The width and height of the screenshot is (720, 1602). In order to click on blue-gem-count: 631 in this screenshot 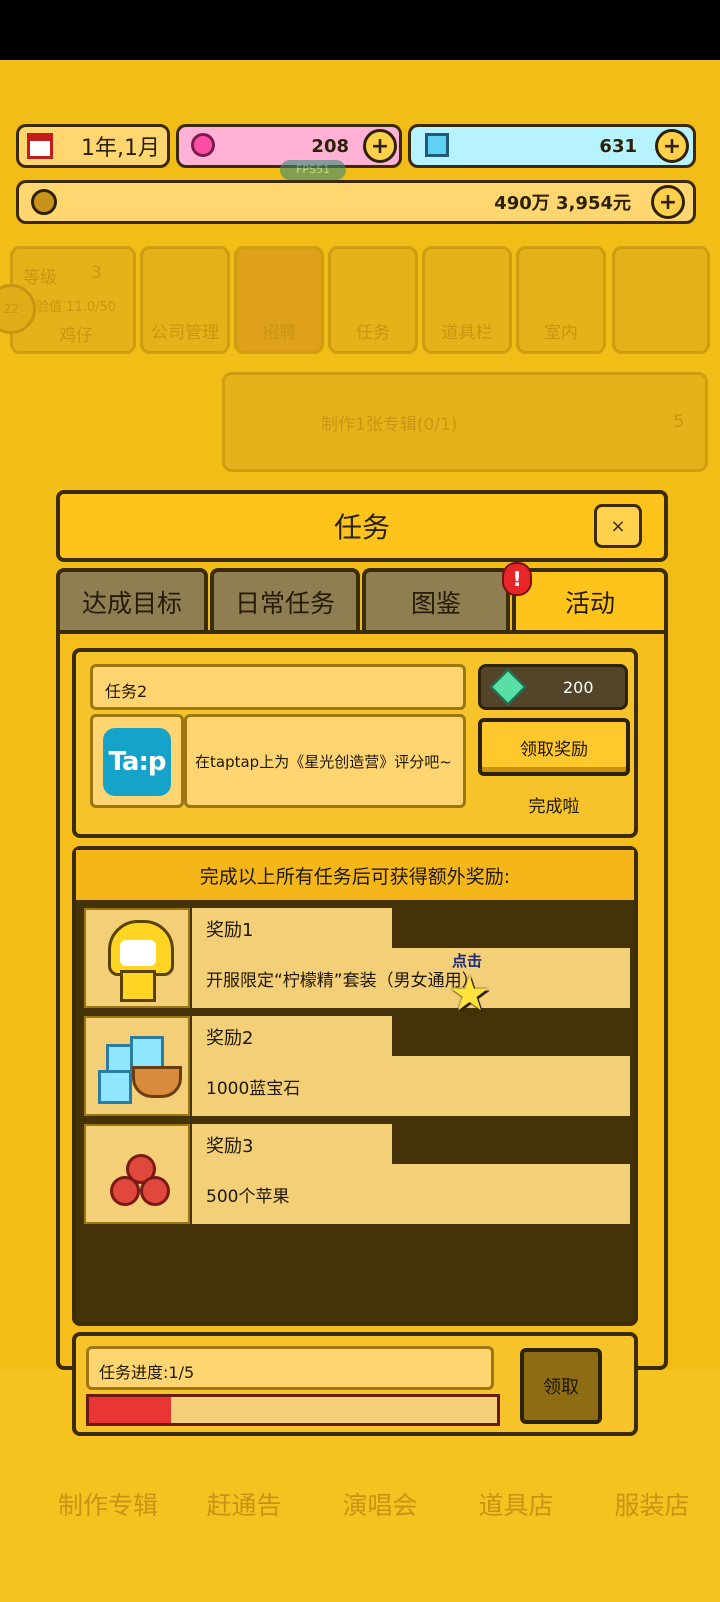, I will do `click(618, 146)`.